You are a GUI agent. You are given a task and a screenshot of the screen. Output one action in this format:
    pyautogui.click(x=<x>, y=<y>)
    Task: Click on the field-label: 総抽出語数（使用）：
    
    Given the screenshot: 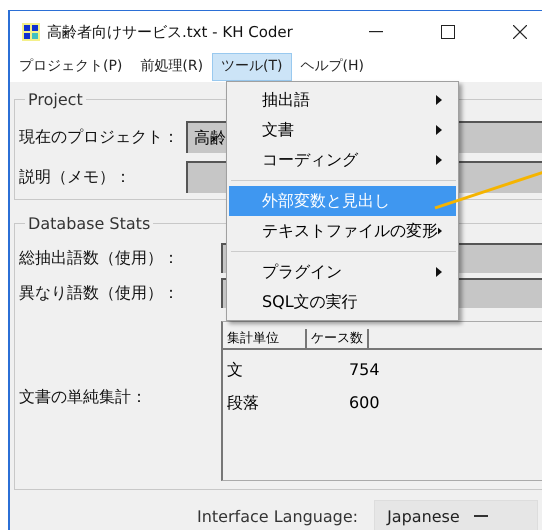 What is the action you would take?
    pyautogui.click(x=99, y=258)
    